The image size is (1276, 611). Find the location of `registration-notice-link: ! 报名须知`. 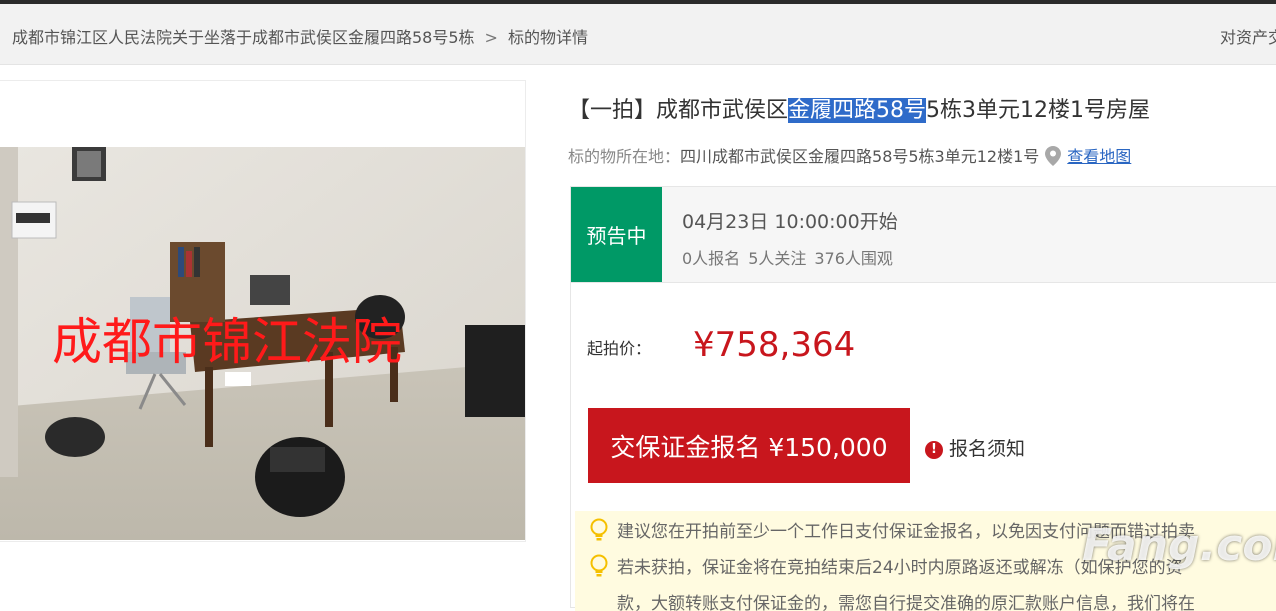

registration-notice-link: ! 报名须知 is located at coordinates (975, 447).